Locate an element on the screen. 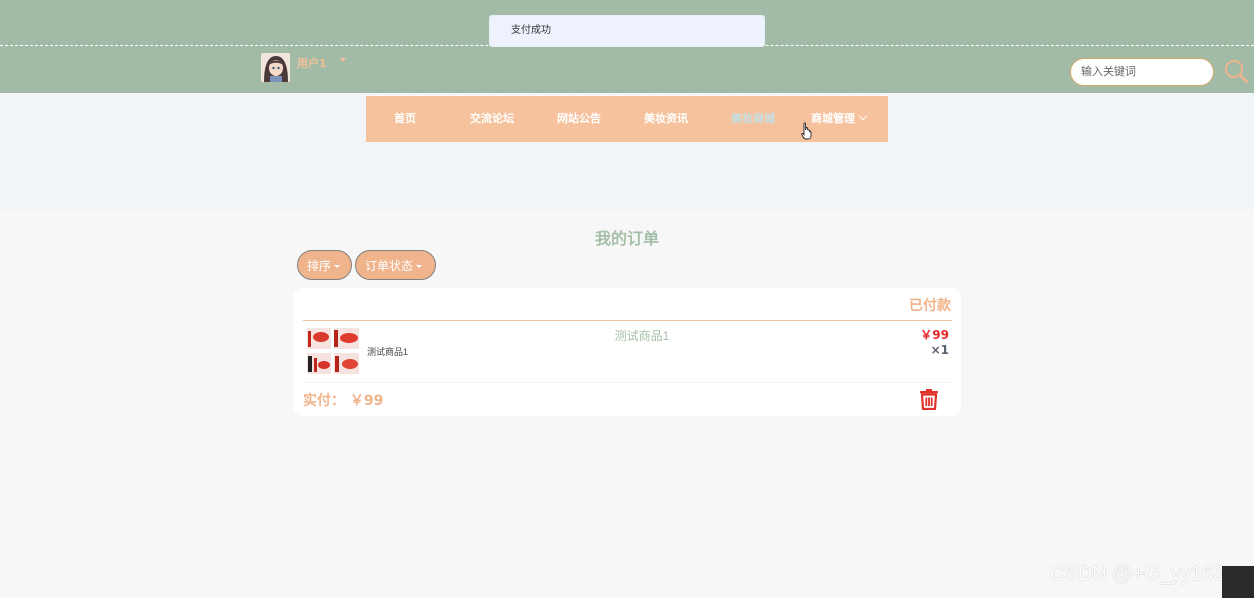 The image size is (1254, 598). watermark: CSDN @+G_yy163 is located at coordinates (1137, 574).